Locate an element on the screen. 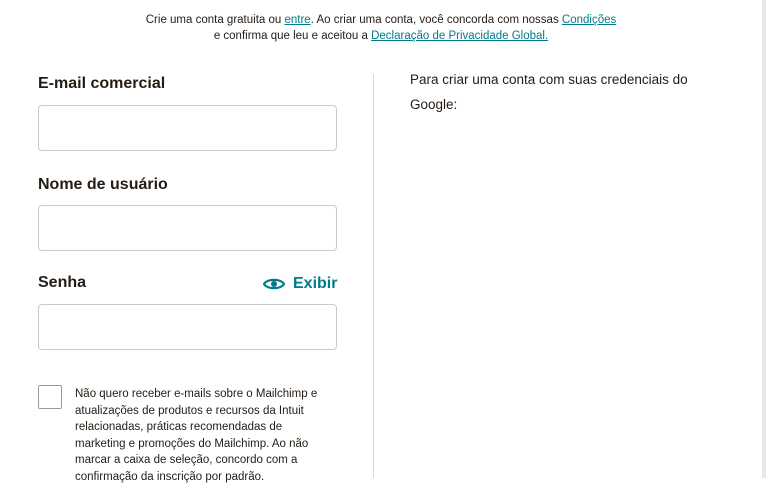 Image resolution: width=766 pixels, height=485 pixels. eye-icon is located at coordinates (274, 284).